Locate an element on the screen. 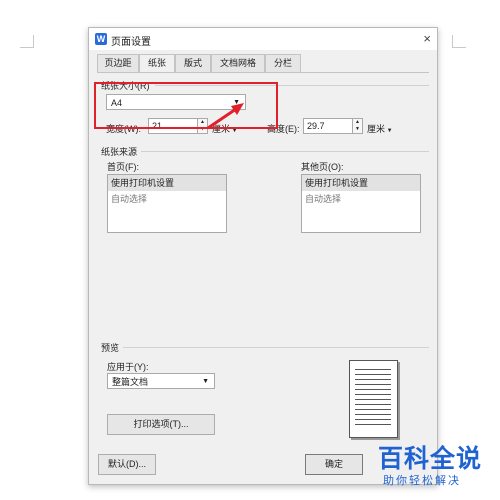  watermark-tagline: 助你轻松解决 is located at coordinates (422, 481).